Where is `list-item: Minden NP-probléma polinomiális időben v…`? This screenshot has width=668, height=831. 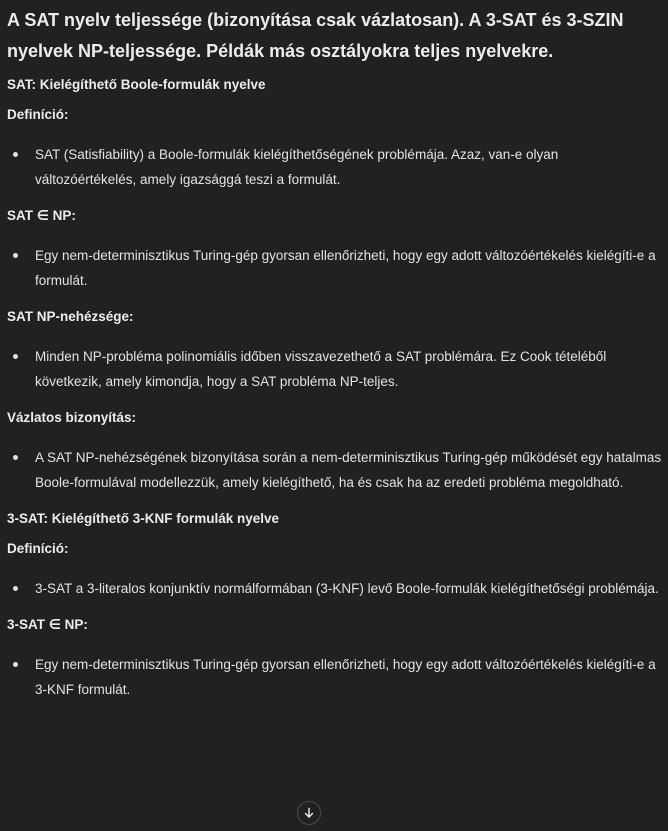
list-item: Minden NP-probléma polinomiális időben v… is located at coordinates (334, 369).